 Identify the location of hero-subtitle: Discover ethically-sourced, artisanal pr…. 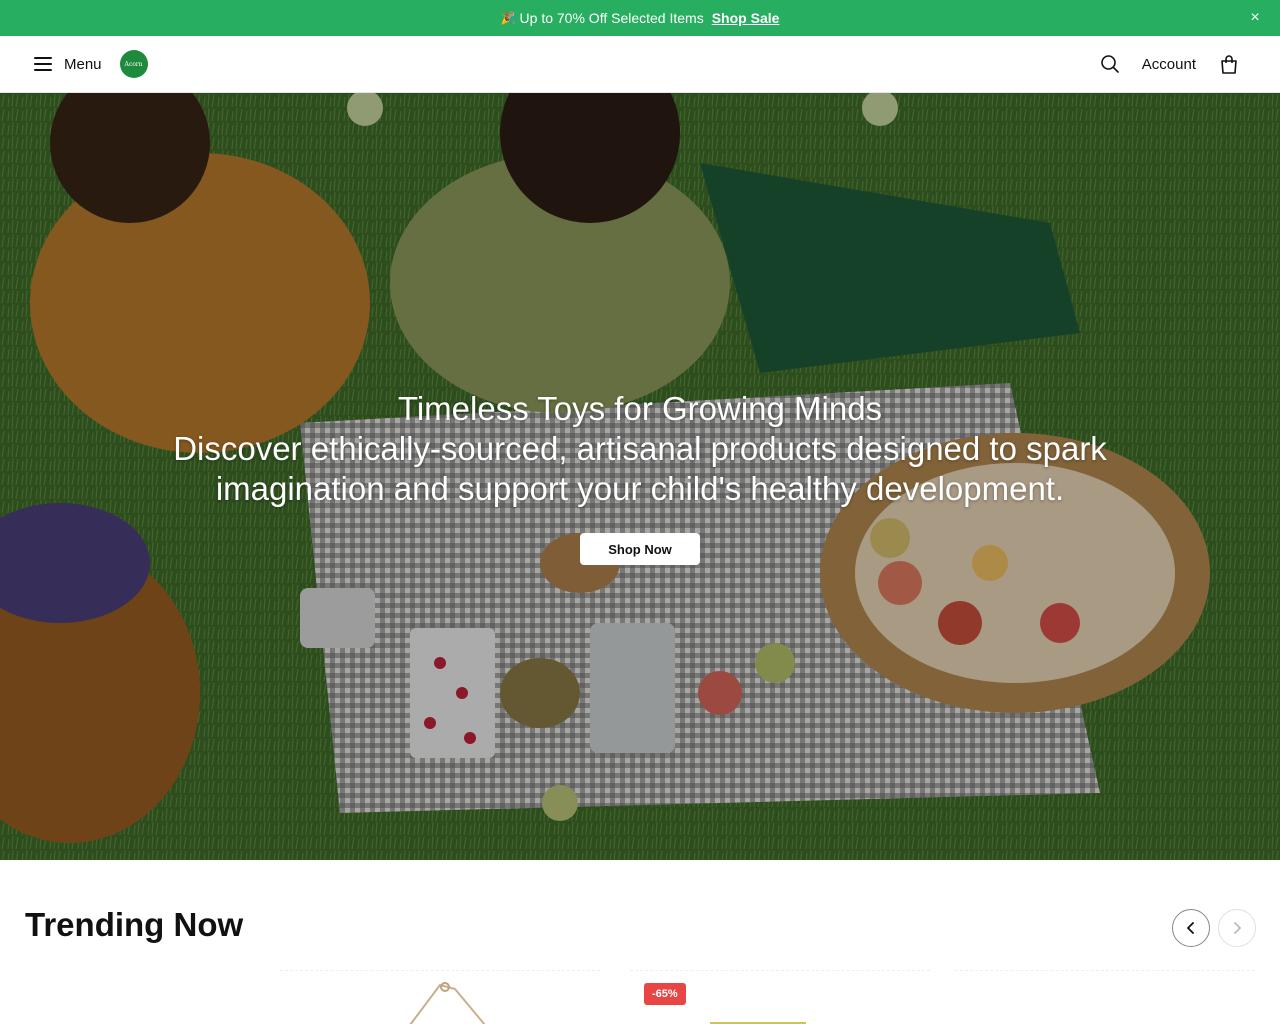
(640, 468).